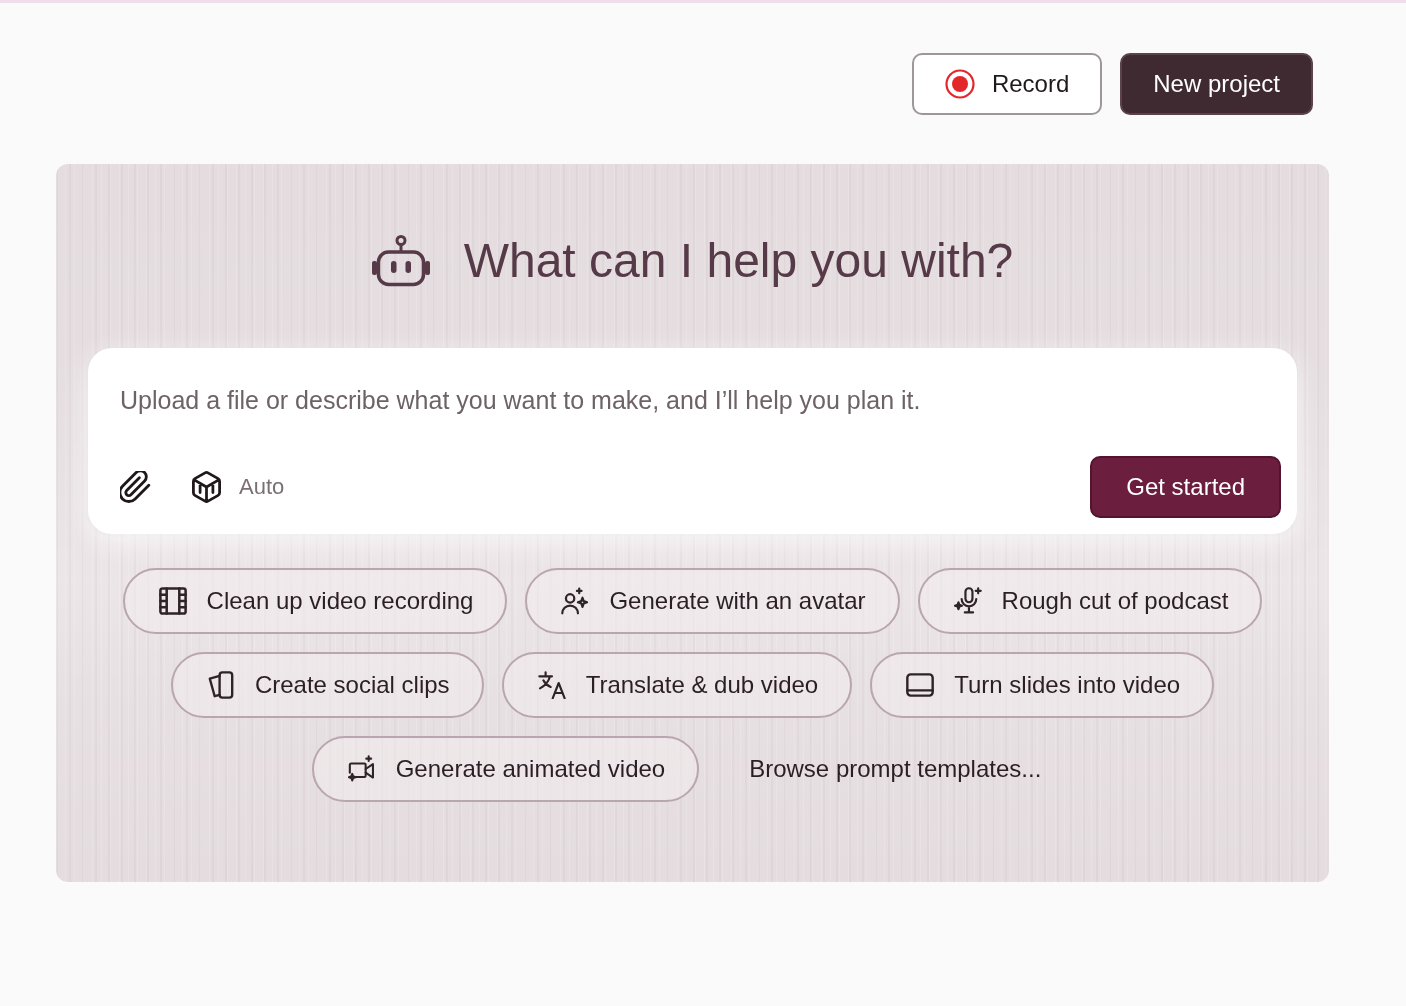 Image resolution: width=1406 pixels, height=1006 pixels. I want to click on prompt-input: Upload a file or describe what you want to make, and I’ll help you plan it., so click(700, 412).